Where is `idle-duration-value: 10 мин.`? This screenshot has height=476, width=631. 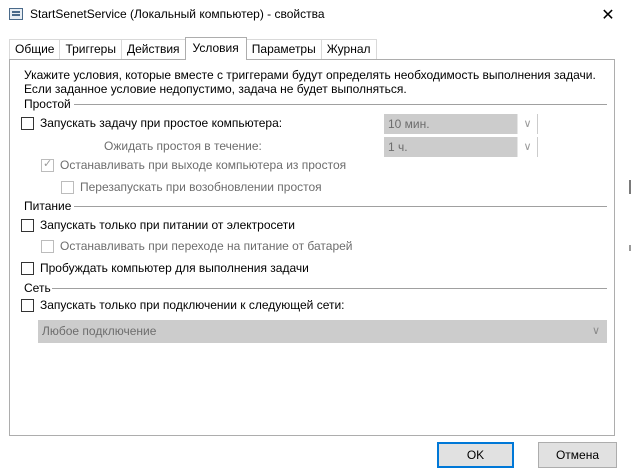
idle-duration-value: 10 мин. is located at coordinates (409, 124).